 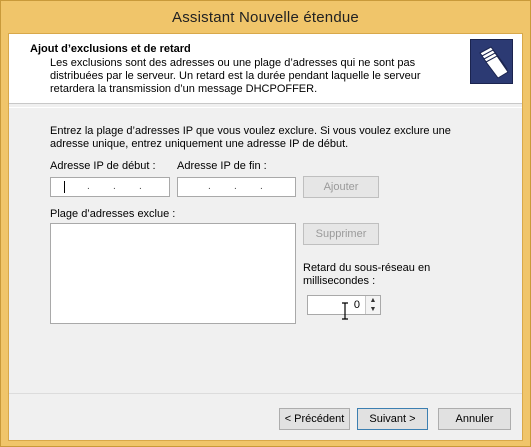 I want to click on delay-value: 0, so click(x=356, y=305).